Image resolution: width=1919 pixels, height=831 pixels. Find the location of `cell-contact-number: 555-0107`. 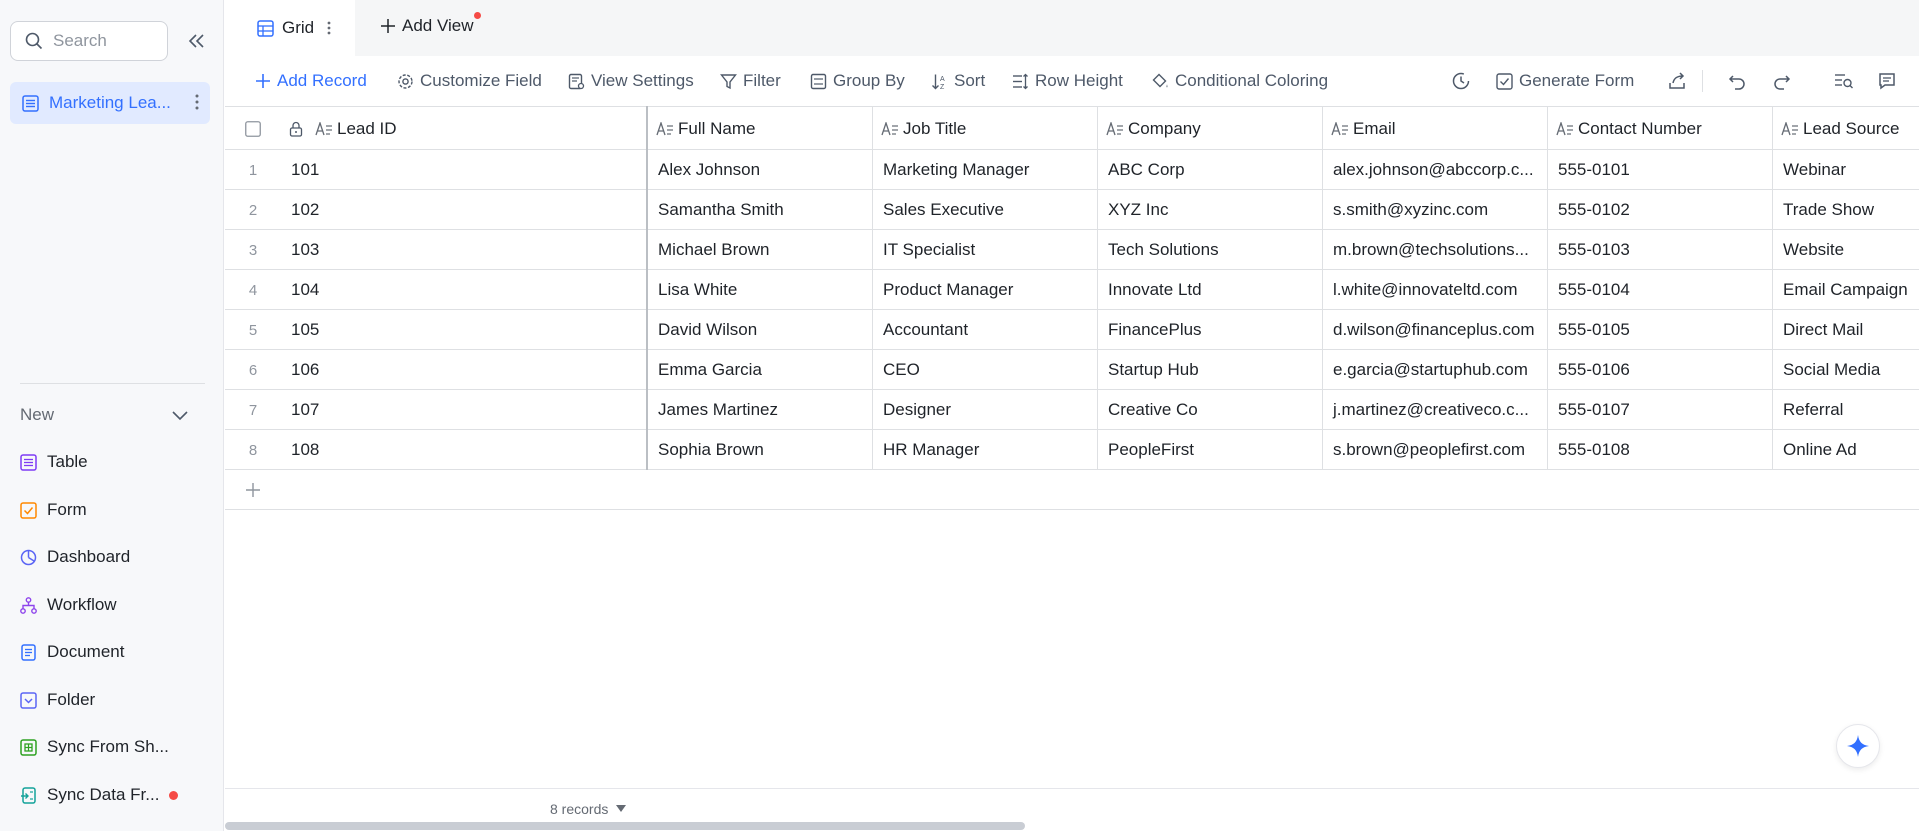

cell-contact-number: 555-0107 is located at coordinates (1660, 410).